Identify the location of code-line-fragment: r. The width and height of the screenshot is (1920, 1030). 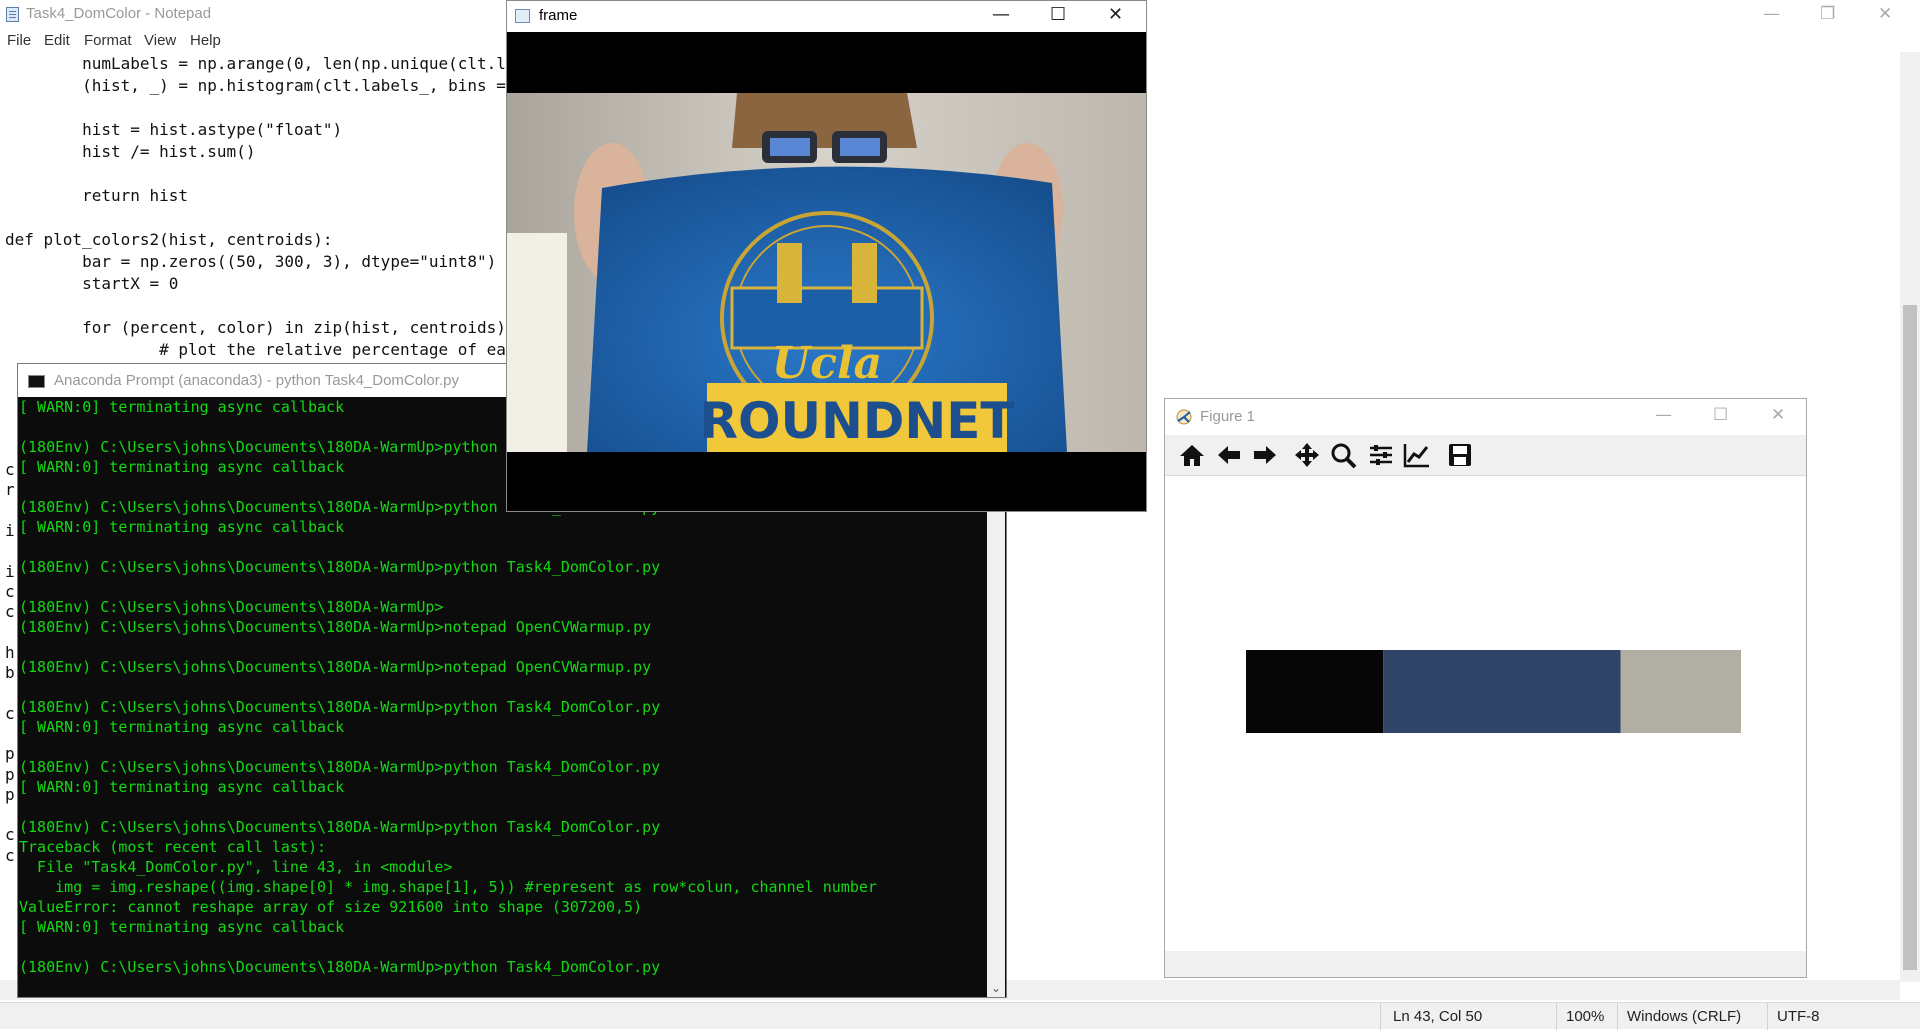
(10, 490).